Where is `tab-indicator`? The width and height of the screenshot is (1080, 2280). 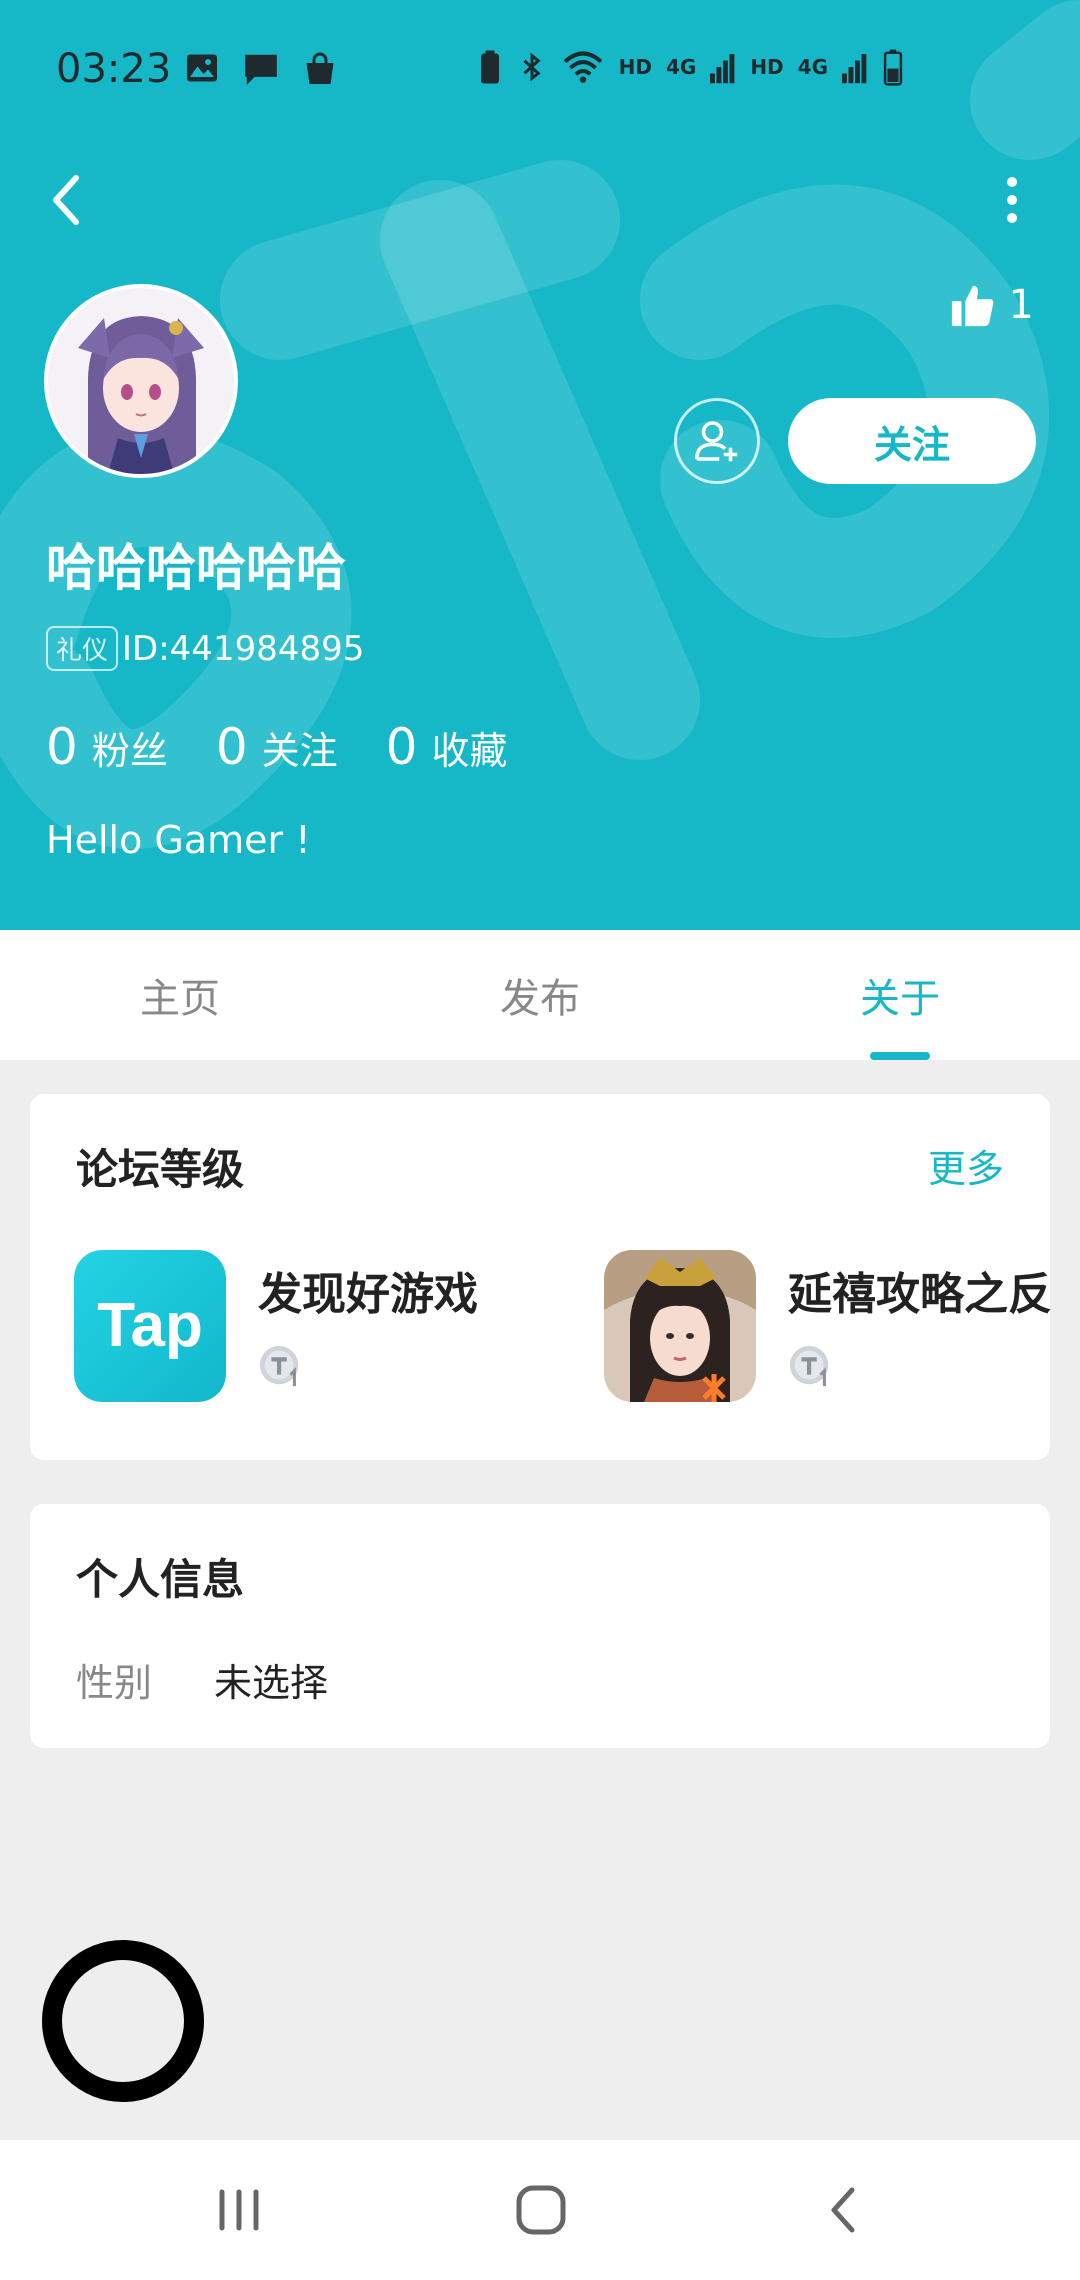
tab-indicator is located at coordinates (900, 1056).